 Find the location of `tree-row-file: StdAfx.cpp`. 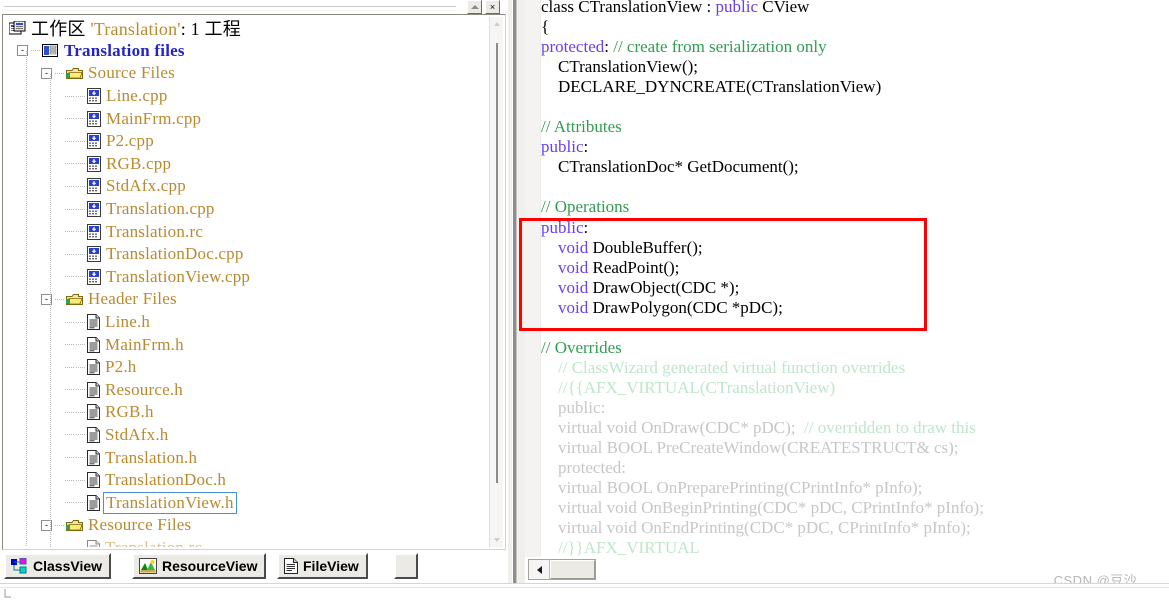

tree-row-file: StdAfx.cpp is located at coordinates (246, 186).